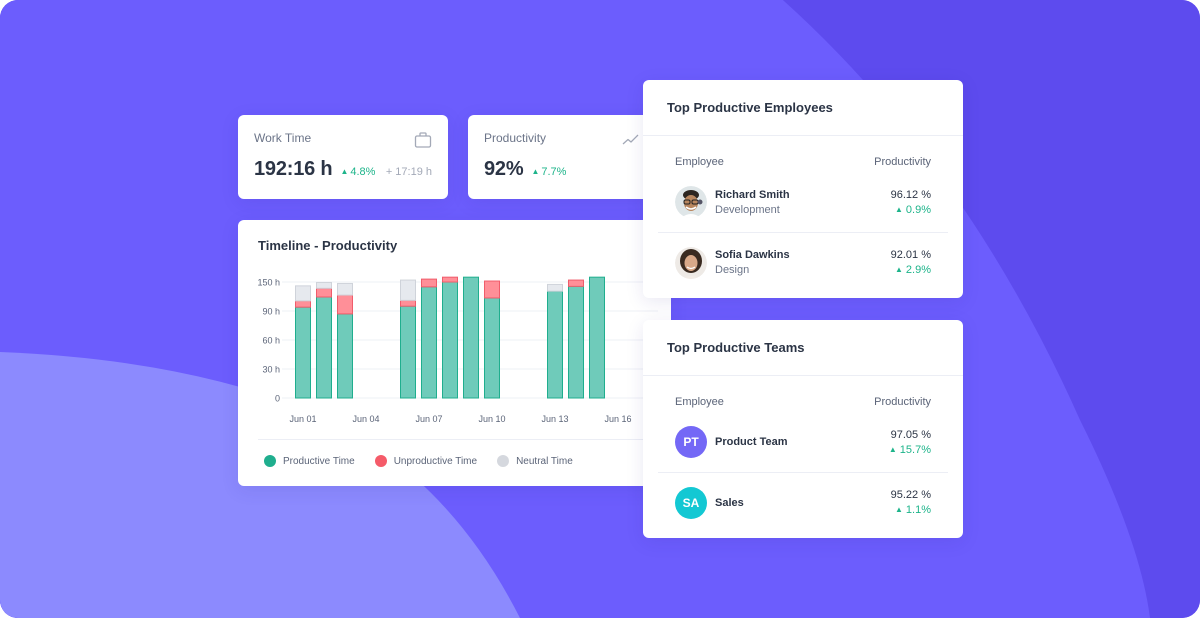 The height and width of the screenshot is (618, 1200). What do you see at coordinates (423, 140) in the screenshot?
I see `briefcase-icon` at bounding box center [423, 140].